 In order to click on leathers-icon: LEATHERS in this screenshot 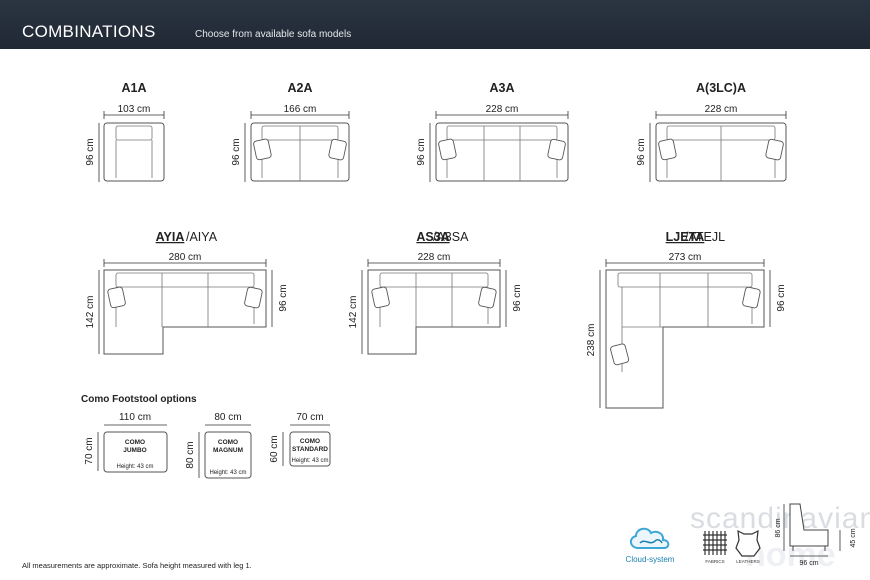, I will do `click(748, 546)`.